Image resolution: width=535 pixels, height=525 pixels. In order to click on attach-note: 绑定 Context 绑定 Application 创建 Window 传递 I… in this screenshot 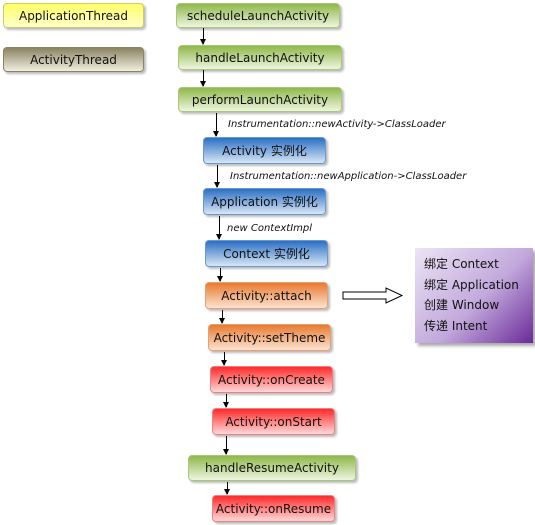, I will do `click(474, 295)`.